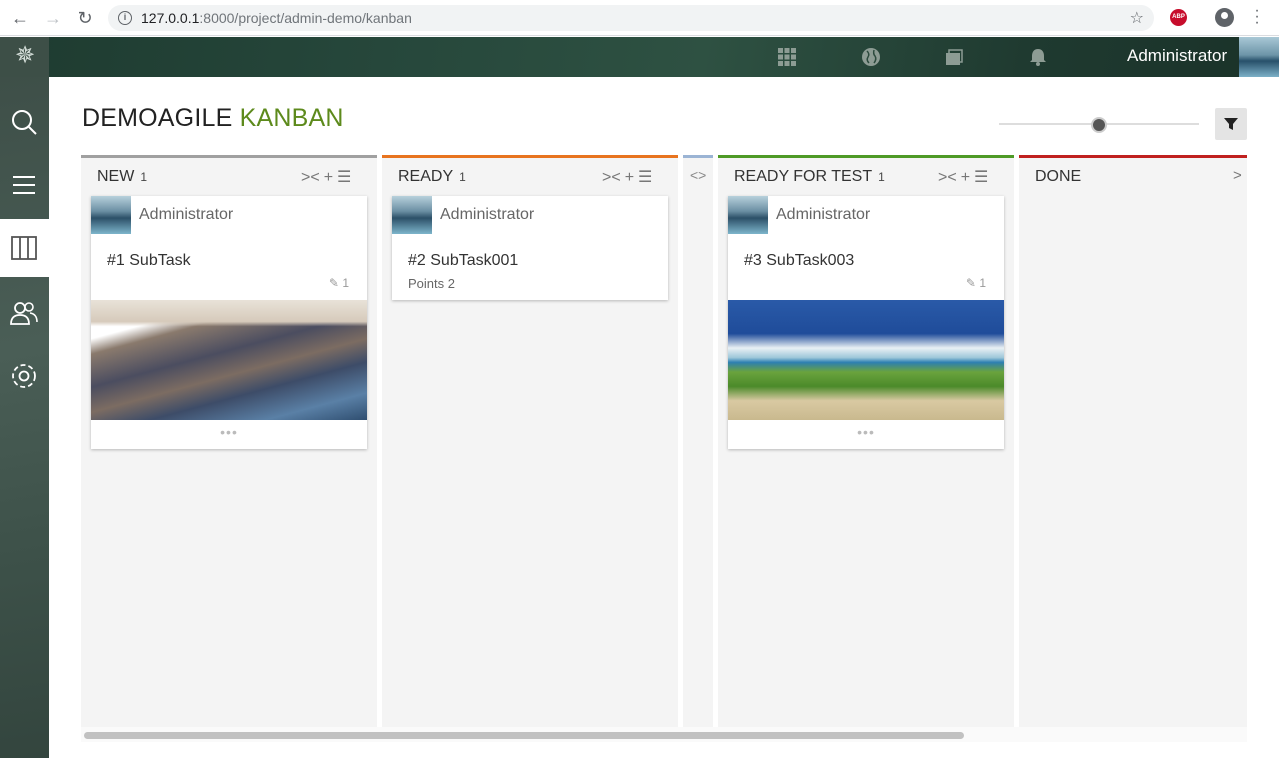 The width and height of the screenshot is (1279, 758). I want to click on card: Administrator #1 SubTask ✎ 1 •••, so click(229, 322).